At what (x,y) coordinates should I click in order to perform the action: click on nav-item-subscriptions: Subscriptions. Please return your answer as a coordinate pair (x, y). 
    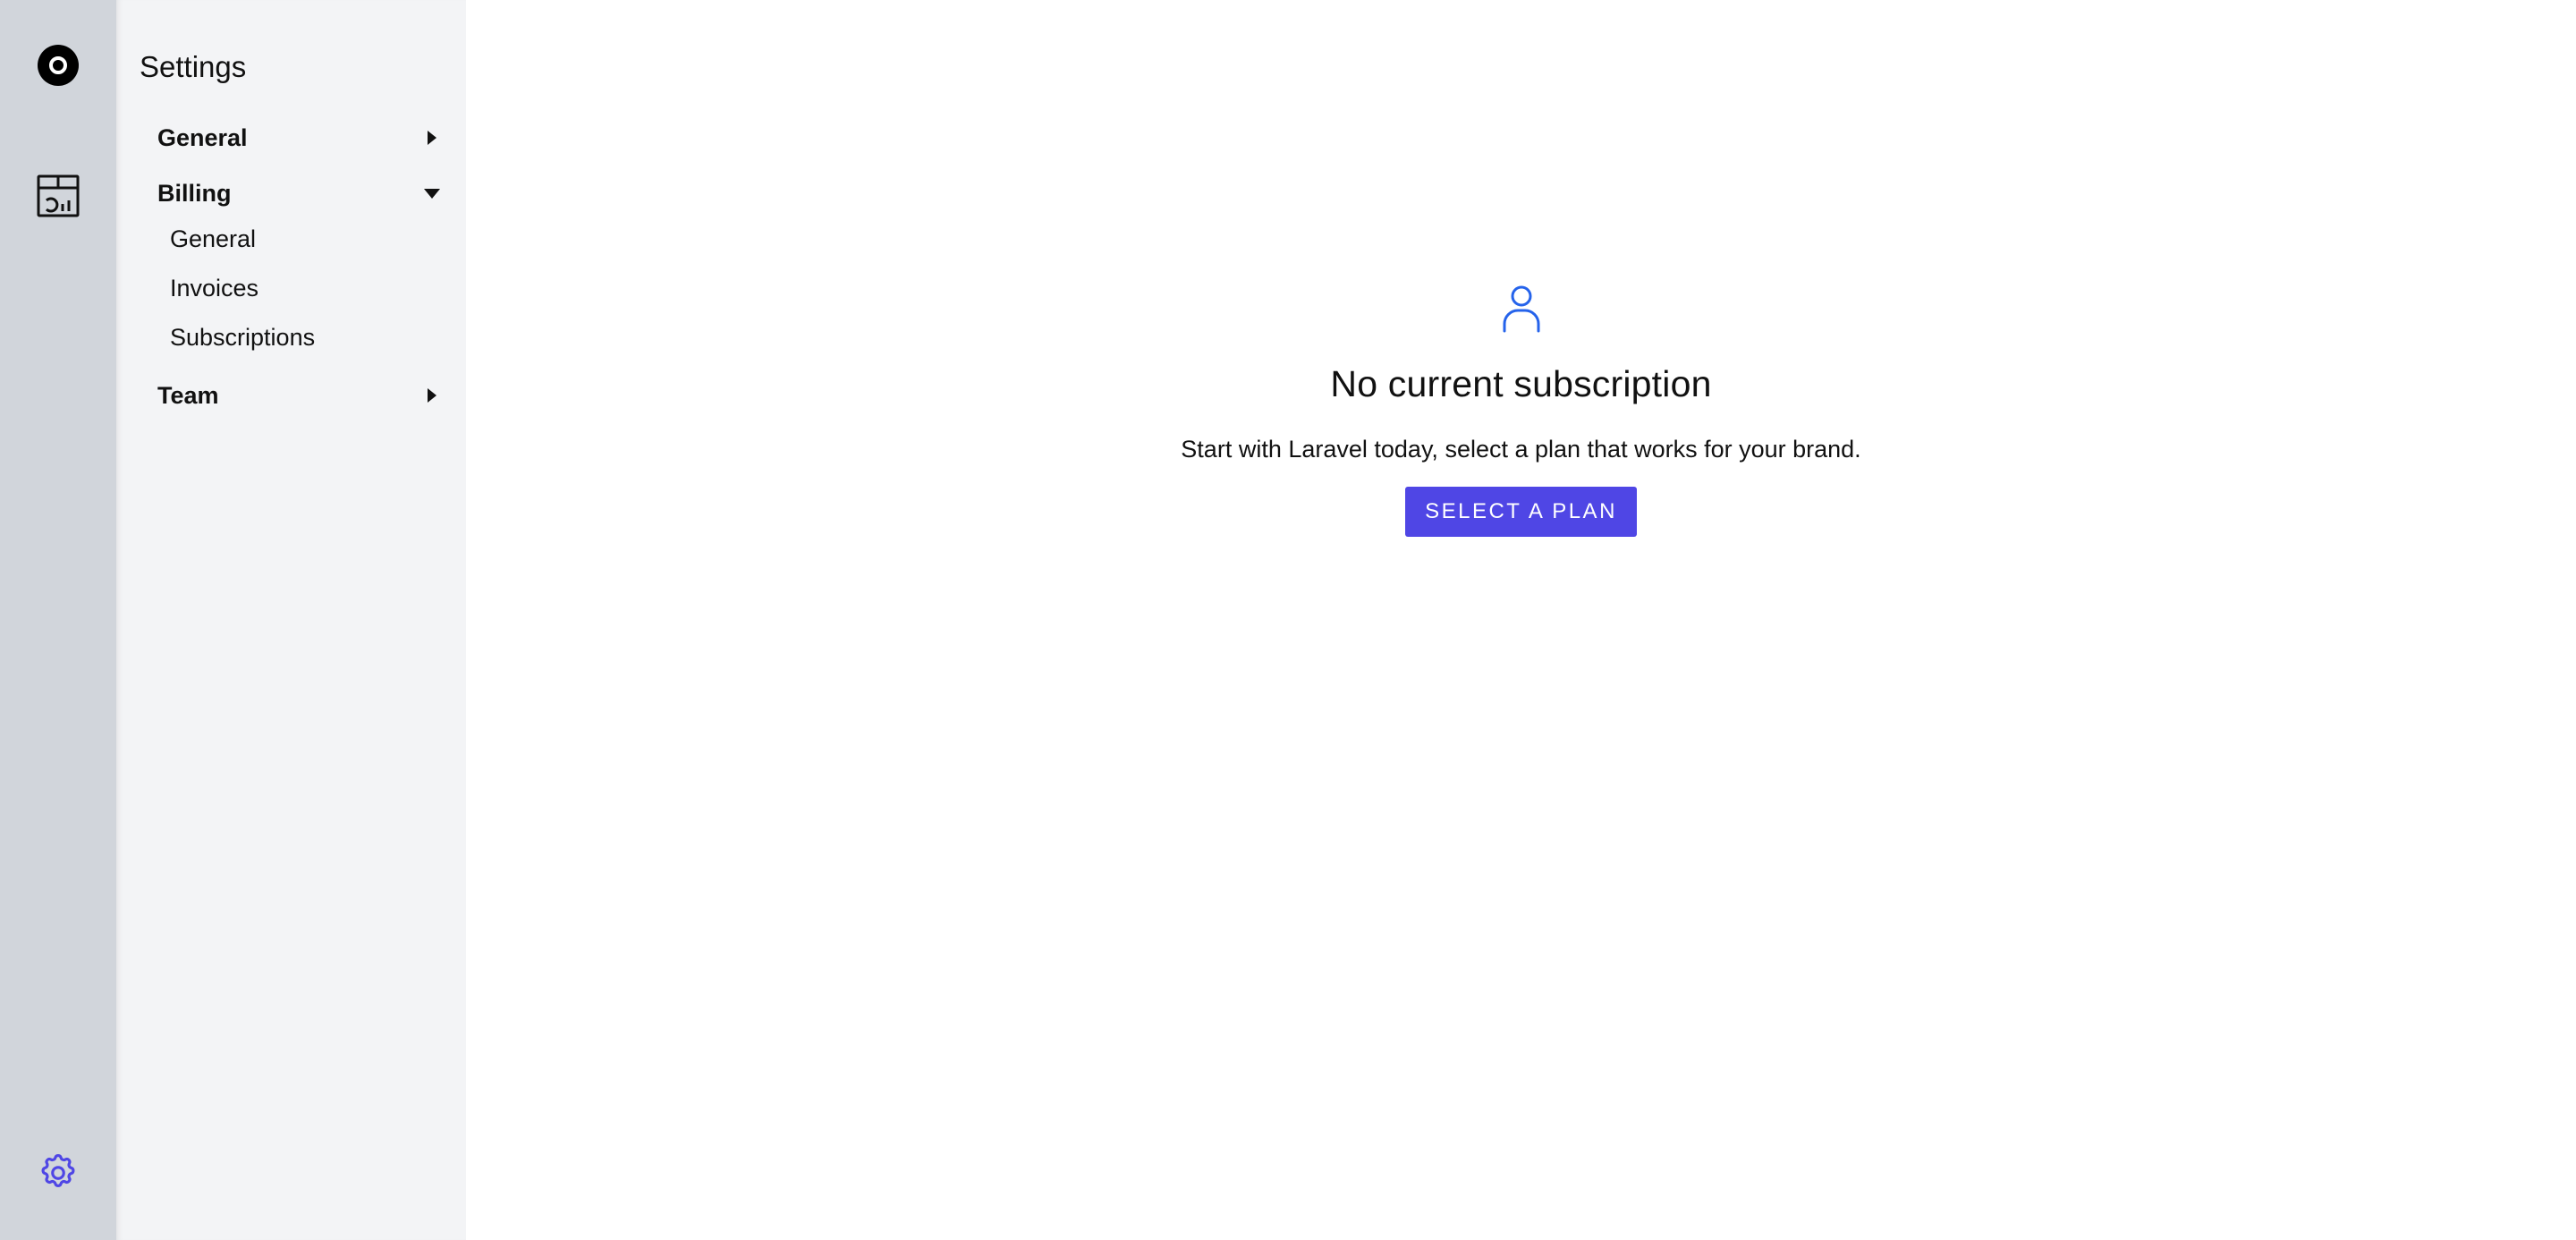
    Looking at the image, I should click on (304, 337).